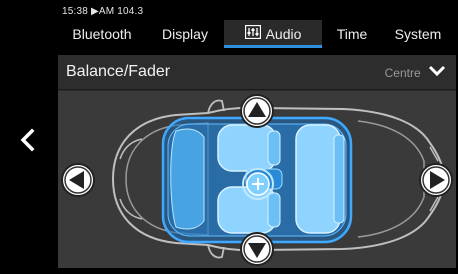  What do you see at coordinates (273, 46) in the screenshot?
I see `active-tab-indicator` at bounding box center [273, 46].